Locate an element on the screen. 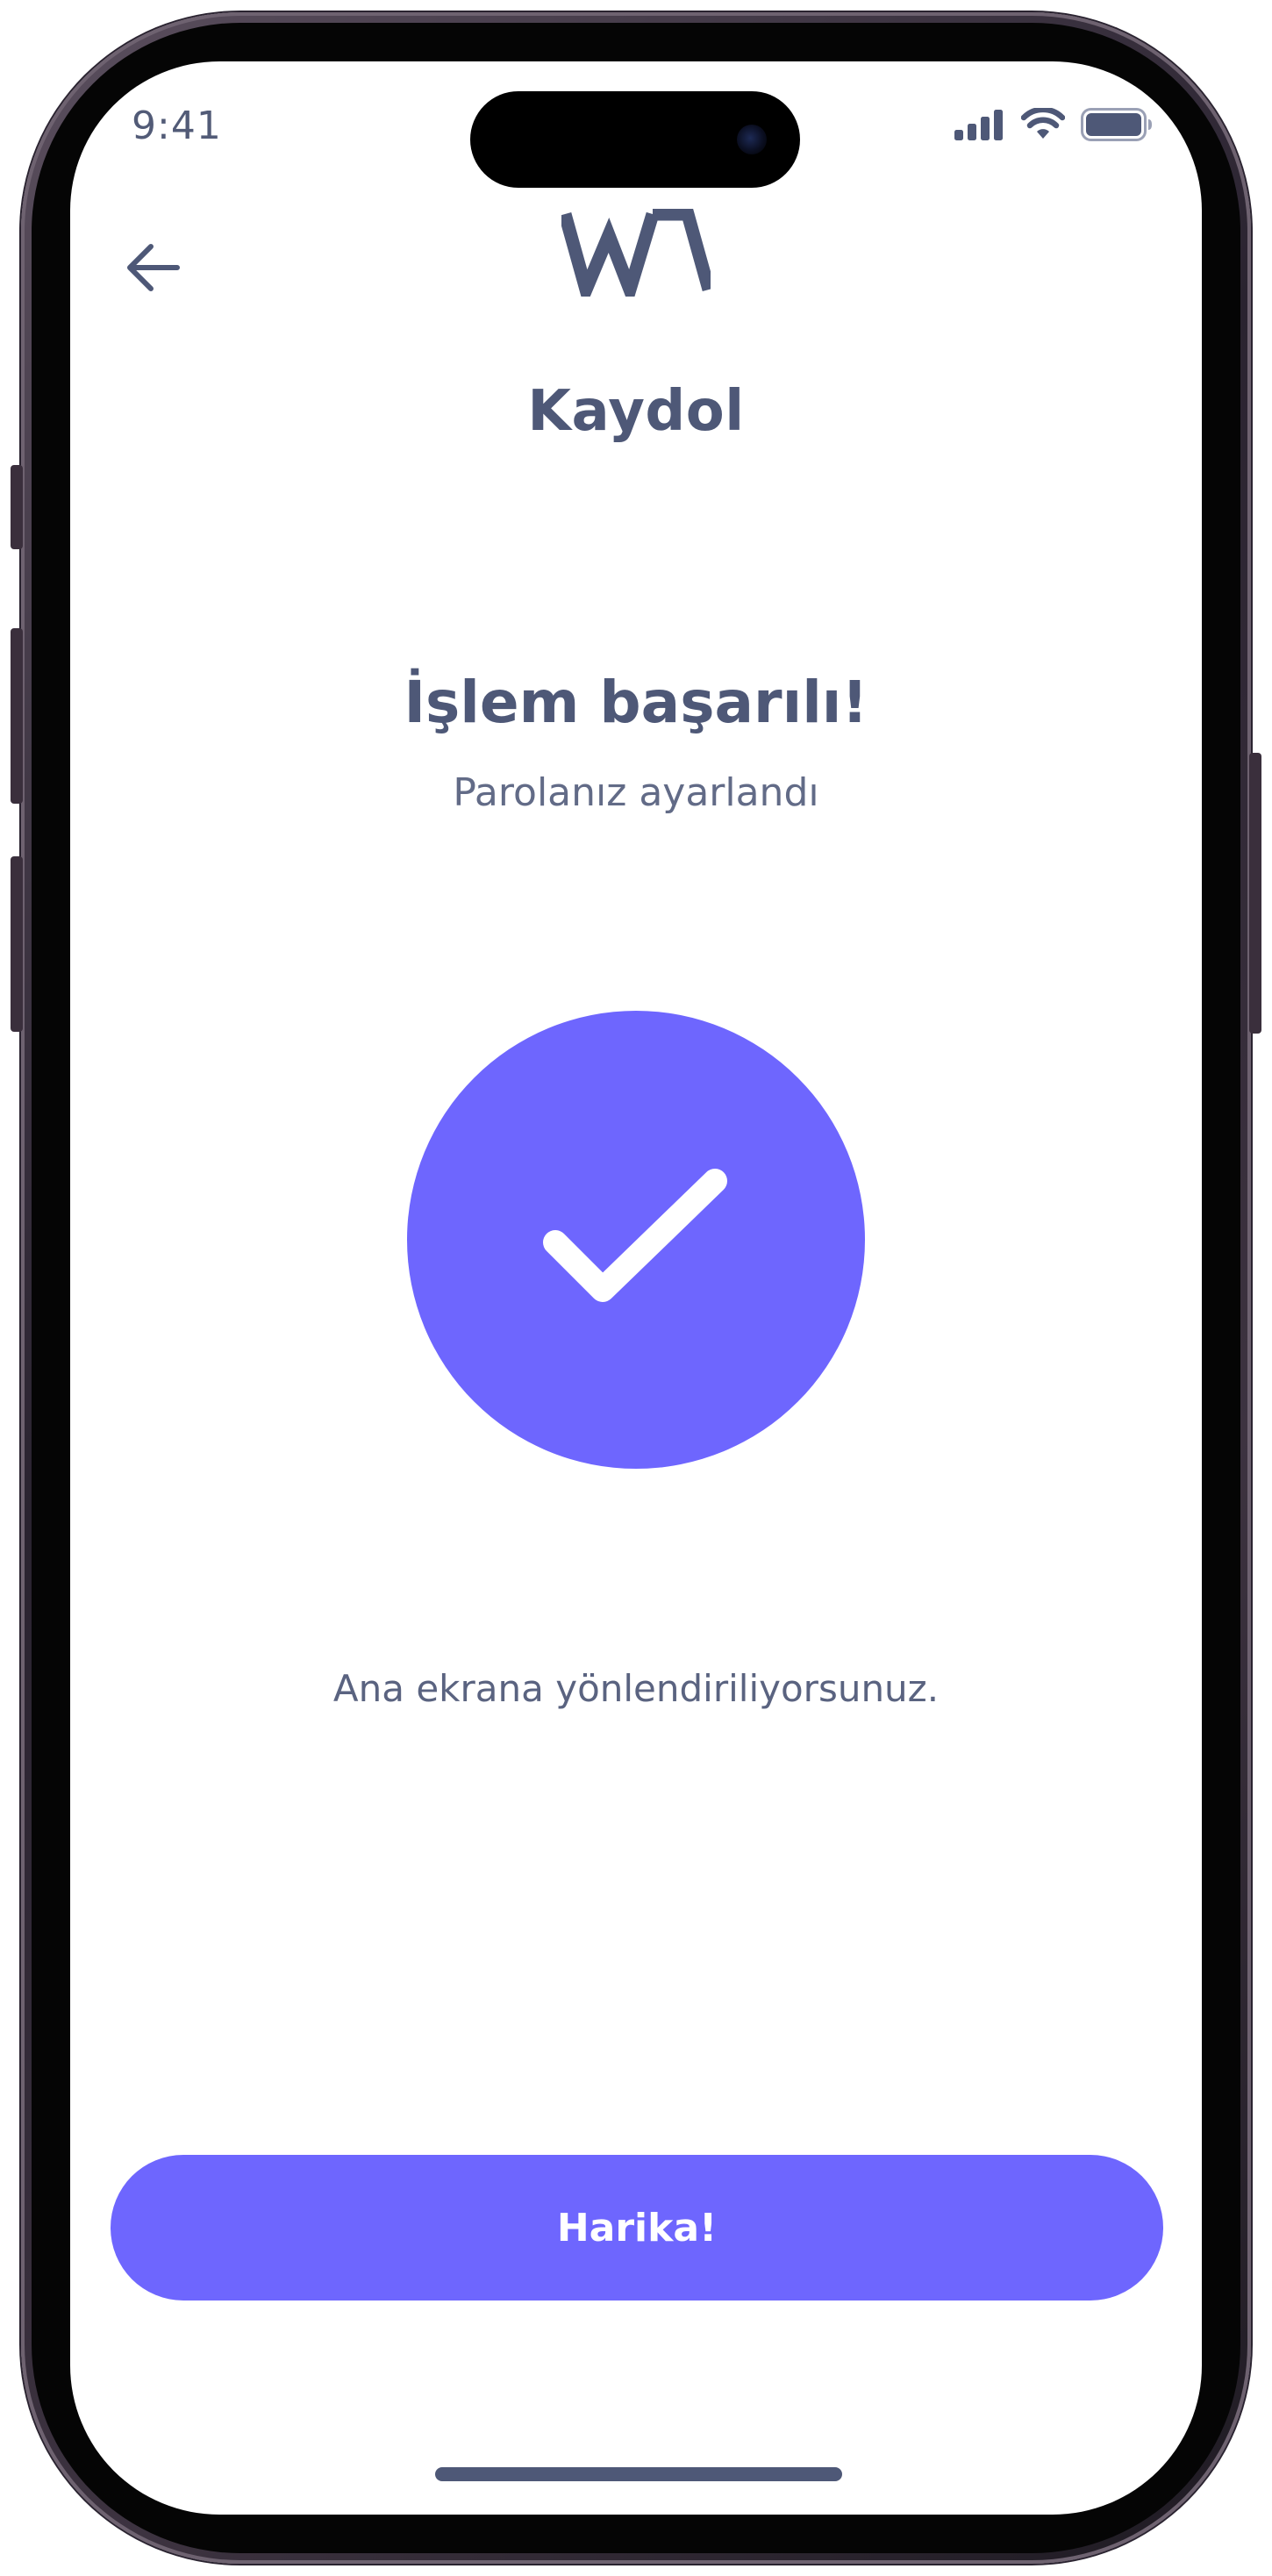  brand-logo is located at coordinates (637, 259).